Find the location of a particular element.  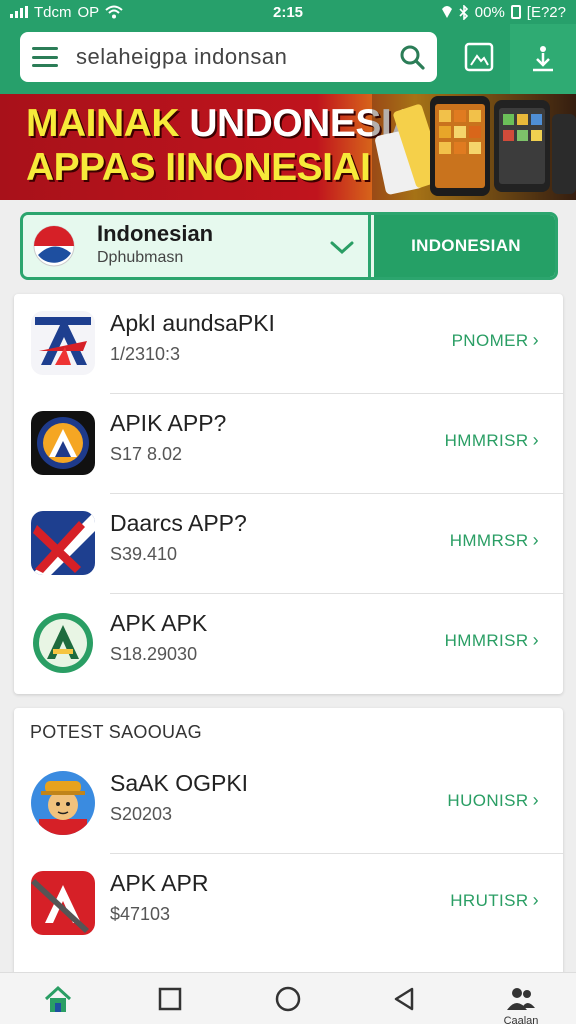

back-button is located at coordinates (404, 999).